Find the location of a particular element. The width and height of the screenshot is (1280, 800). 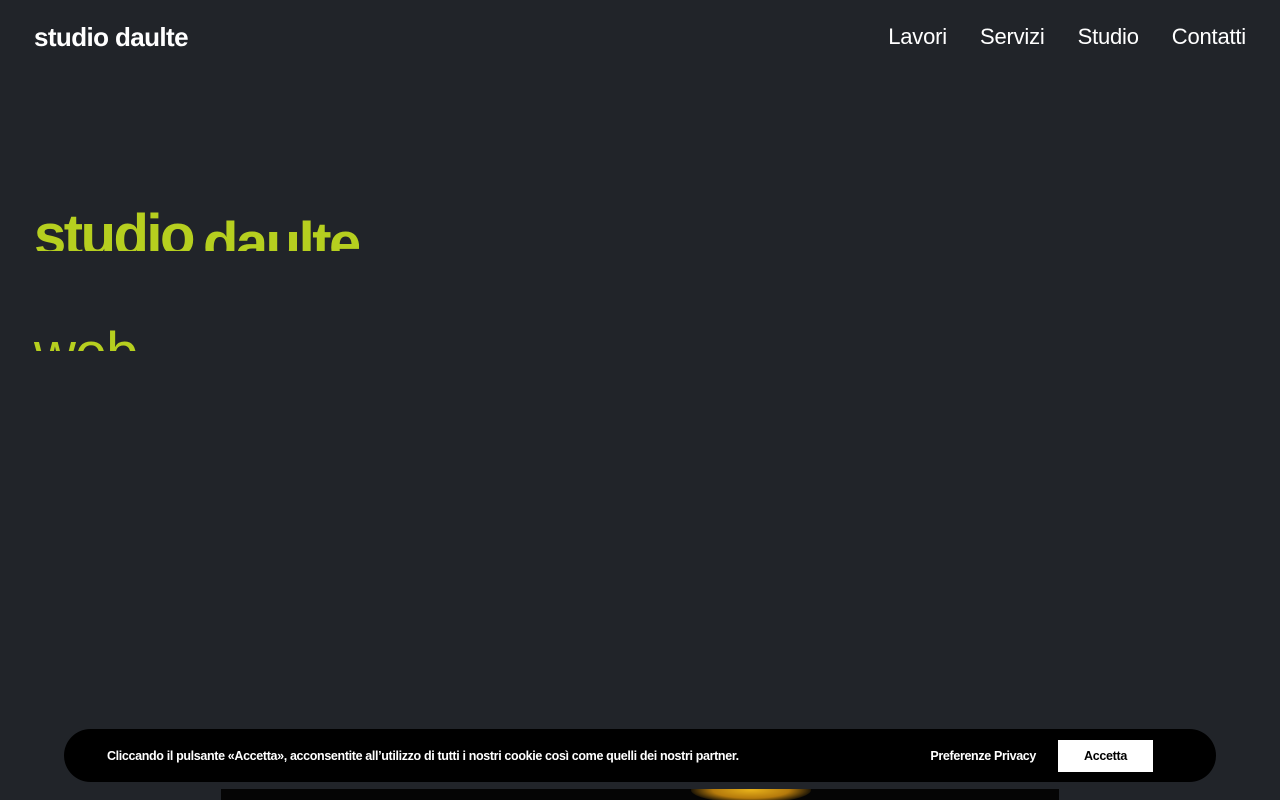

accept-cookies-button: Accetta is located at coordinates (1105, 755).